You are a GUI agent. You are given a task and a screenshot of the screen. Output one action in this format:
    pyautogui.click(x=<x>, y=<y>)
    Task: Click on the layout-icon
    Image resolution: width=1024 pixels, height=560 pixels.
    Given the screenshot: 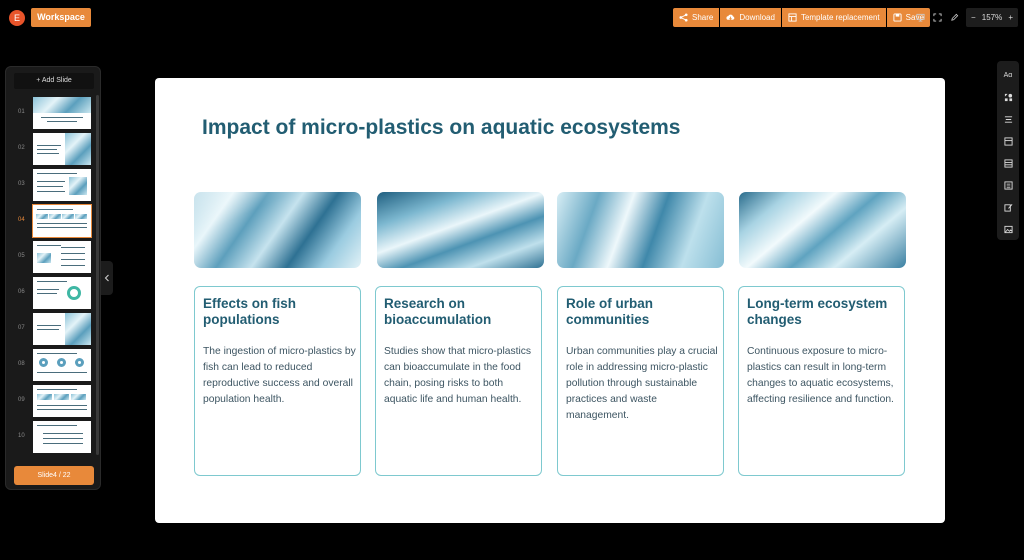 What is the action you would take?
    pyautogui.click(x=1008, y=141)
    